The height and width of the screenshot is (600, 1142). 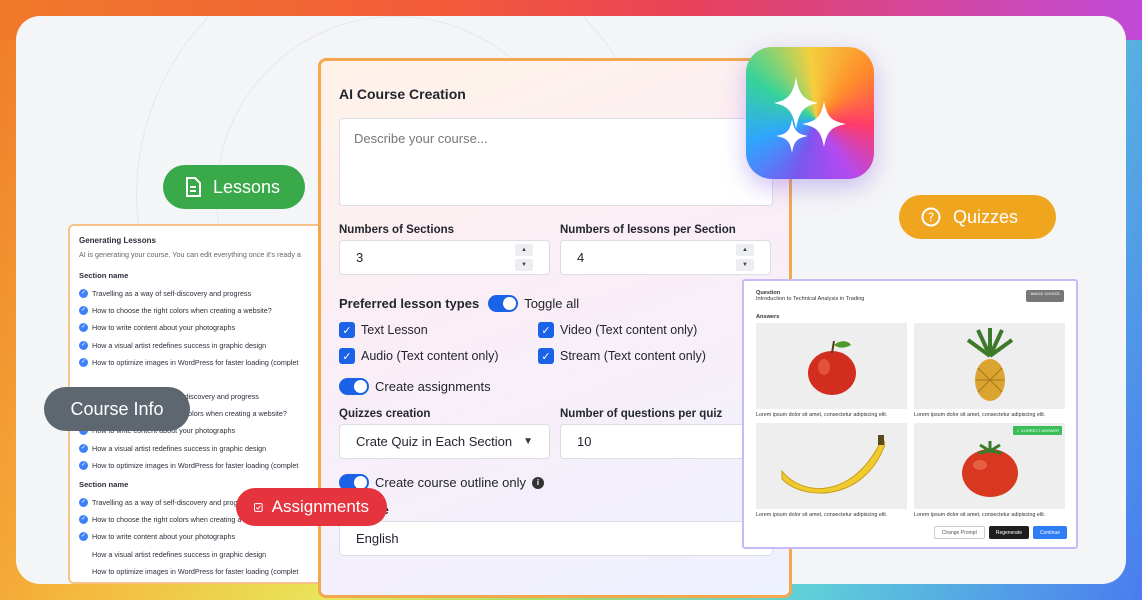 I want to click on sections-value: 3, so click(x=360, y=257).